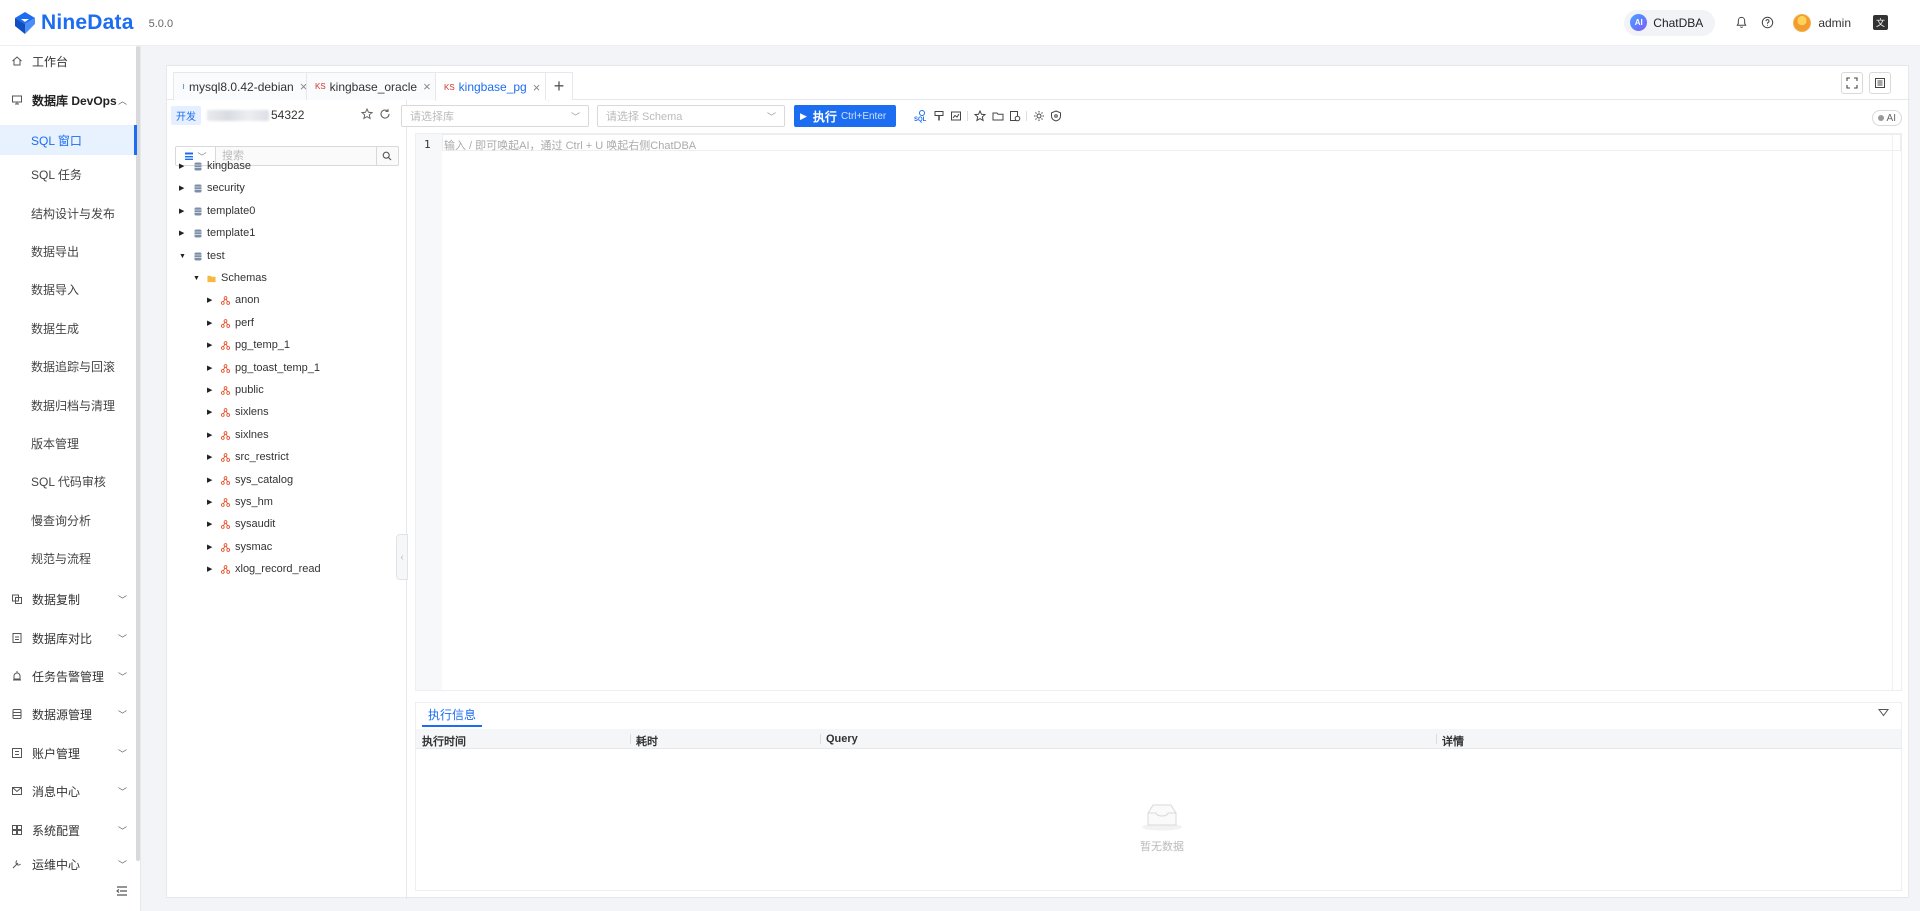 This screenshot has width=1920, height=911. I want to click on folder-icon, so click(998, 116).